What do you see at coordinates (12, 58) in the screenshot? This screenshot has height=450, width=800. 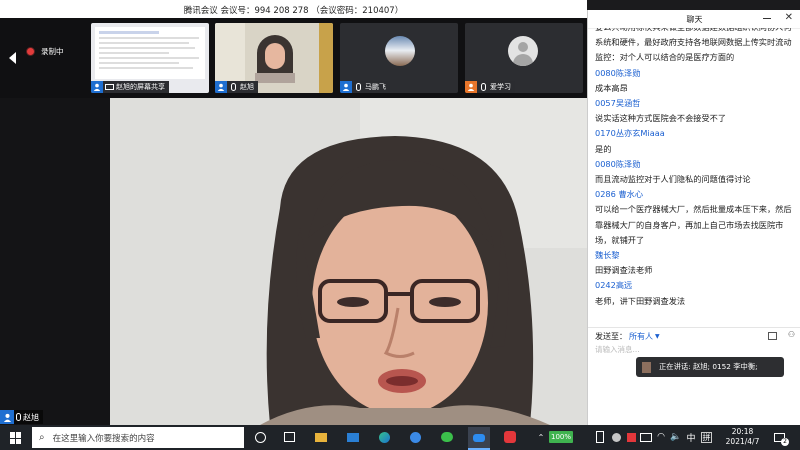 I see `prev-page-arrow-icon` at bounding box center [12, 58].